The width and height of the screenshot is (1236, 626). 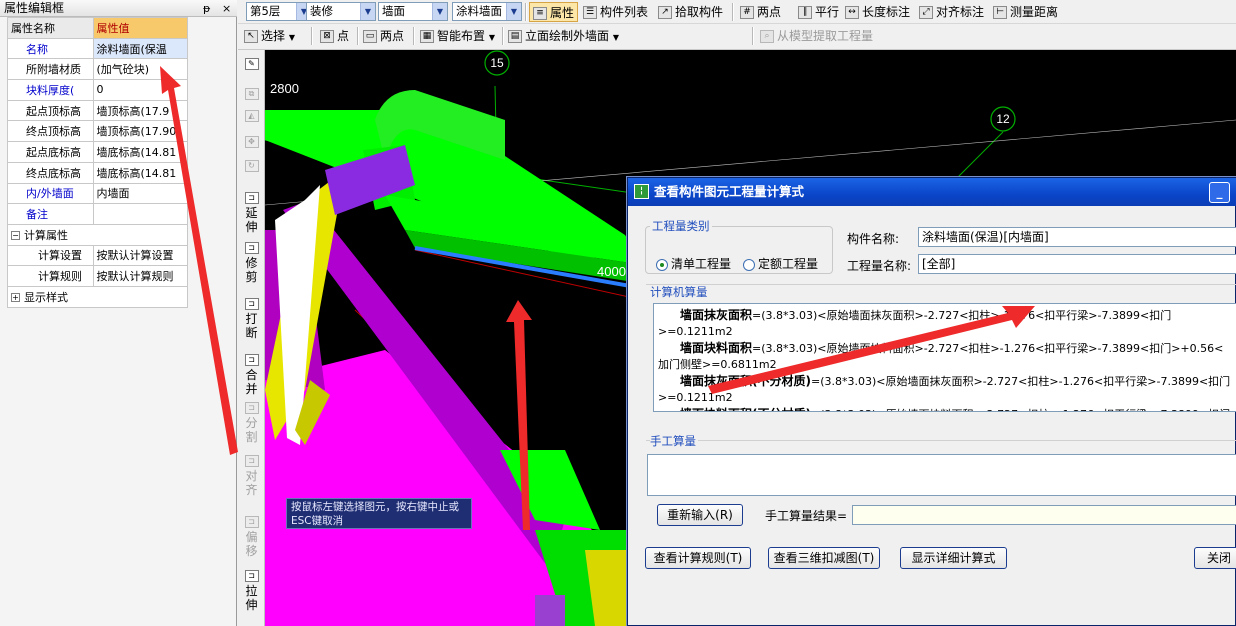 What do you see at coordinates (816, 36) in the screenshot?
I see `extract-quantity-button: ⌕ 从模型提取工程量` at bounding box center [816, 36].